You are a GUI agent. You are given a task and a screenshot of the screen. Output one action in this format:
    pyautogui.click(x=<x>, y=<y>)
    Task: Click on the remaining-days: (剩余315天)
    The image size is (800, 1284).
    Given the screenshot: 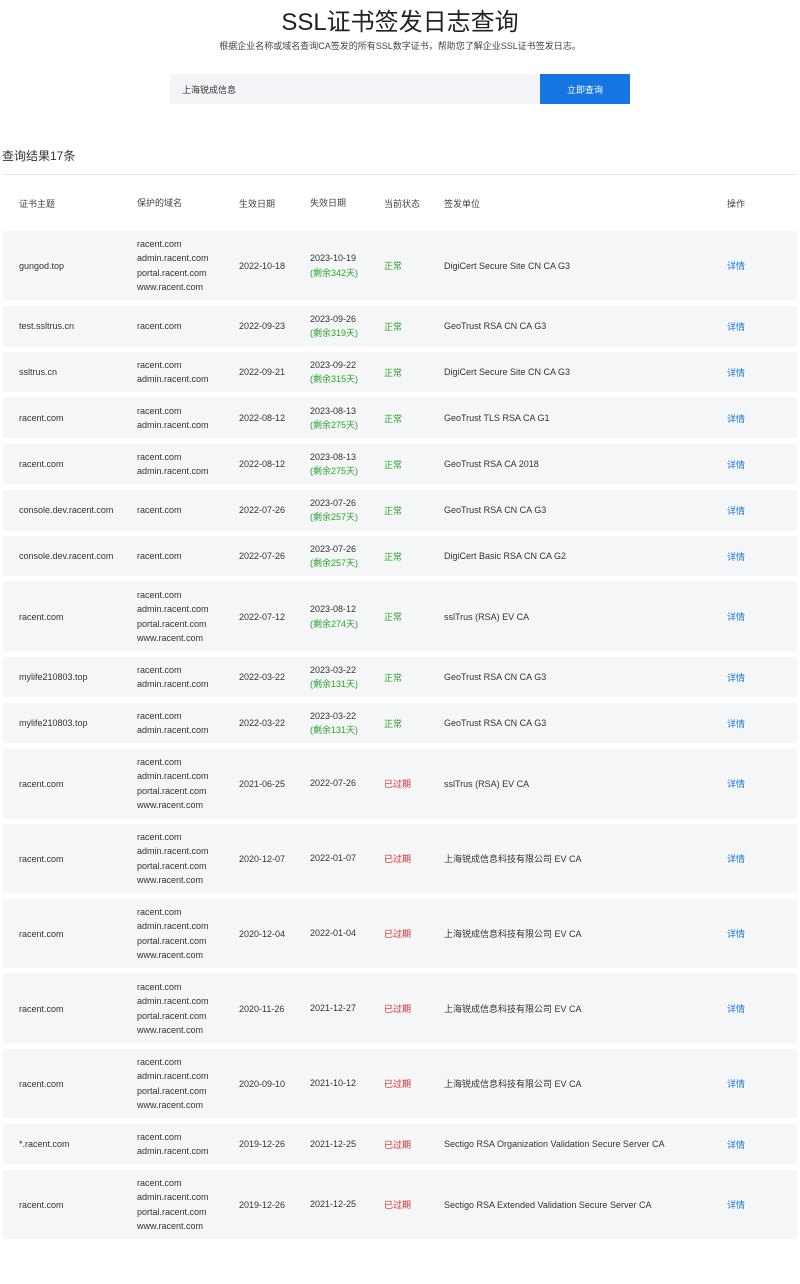 What is the action you would take?
    pyautogui.click(x=334, y=379)
    